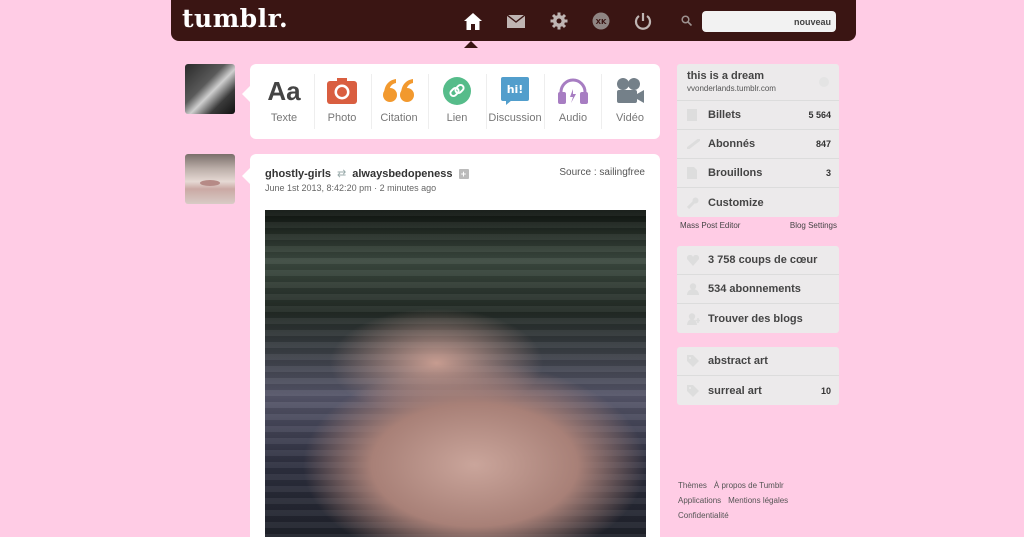 The image size is (1024, 537). Describe the element at coordinates (758, 225) in the screenshot. I see `blog-tools-links: Mass Post Editor Blog Settings` at that location.